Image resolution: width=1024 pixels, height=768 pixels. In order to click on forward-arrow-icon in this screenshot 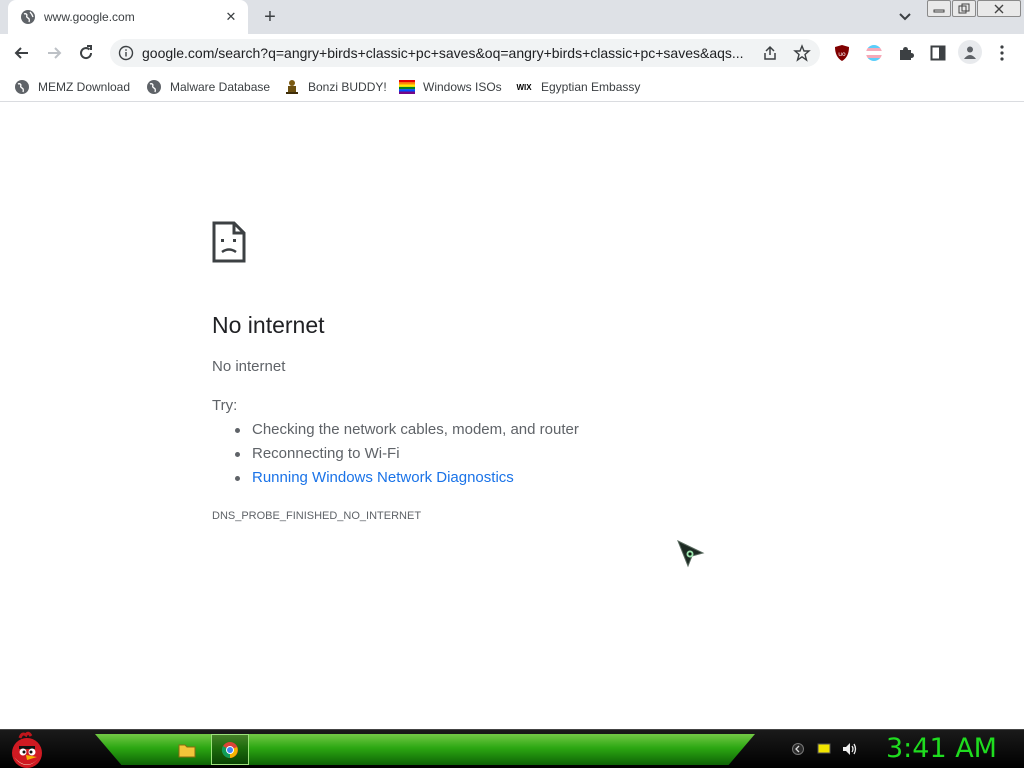, I will do `click(55, 53)`.